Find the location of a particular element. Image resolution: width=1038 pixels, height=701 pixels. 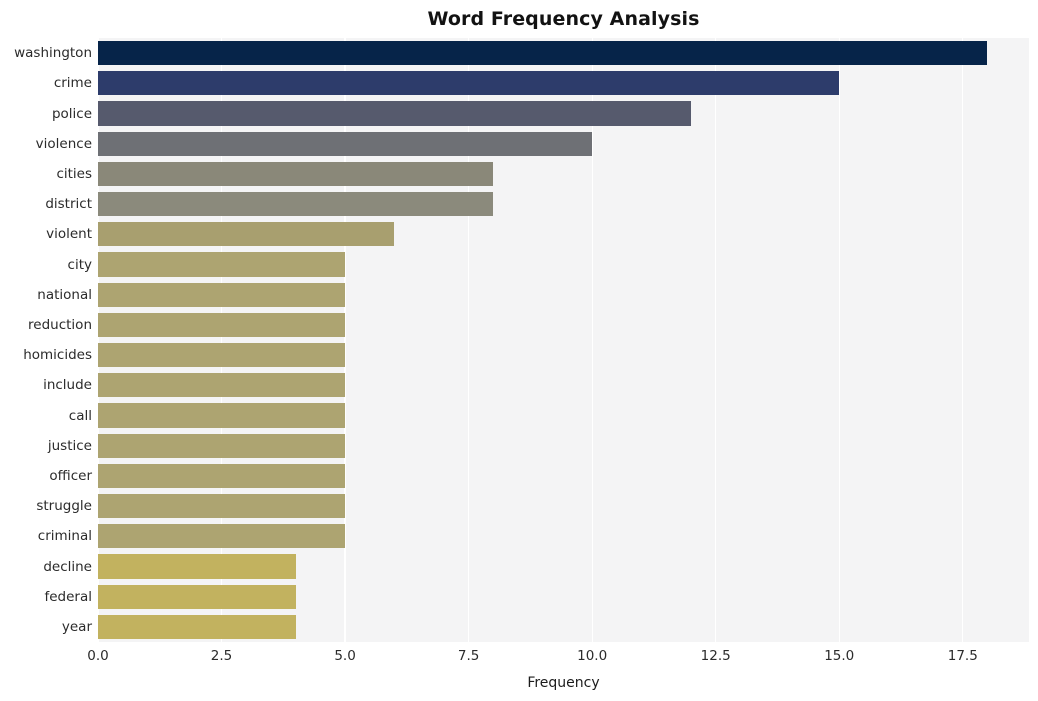

x-tick-label-15.0: 15.0 is located at coordinates (839, 656).